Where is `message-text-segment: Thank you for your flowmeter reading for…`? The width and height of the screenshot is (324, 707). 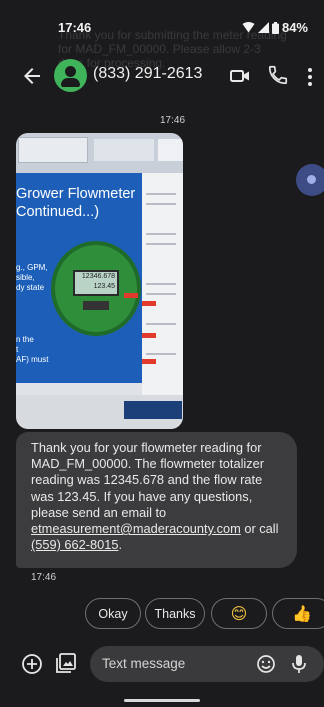 message-text-segment: Thank you for your flowmeter reading for… is located at coordinates (148, 480).